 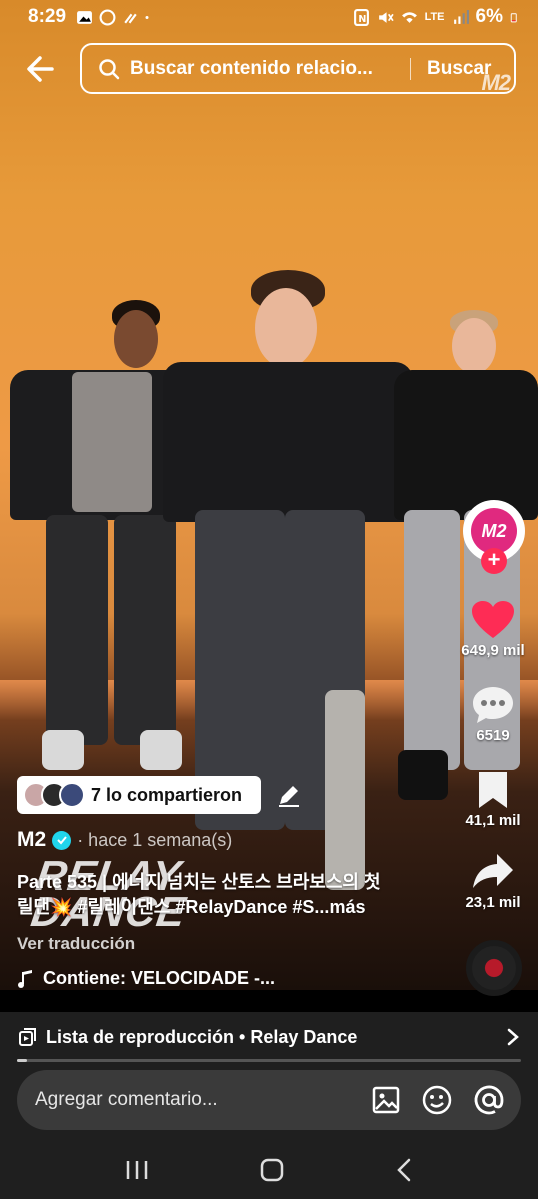 What do you see at coordinates (72, 795) in the screenshot?
I see `sharer-avatar` at bounding box center [72, 795].